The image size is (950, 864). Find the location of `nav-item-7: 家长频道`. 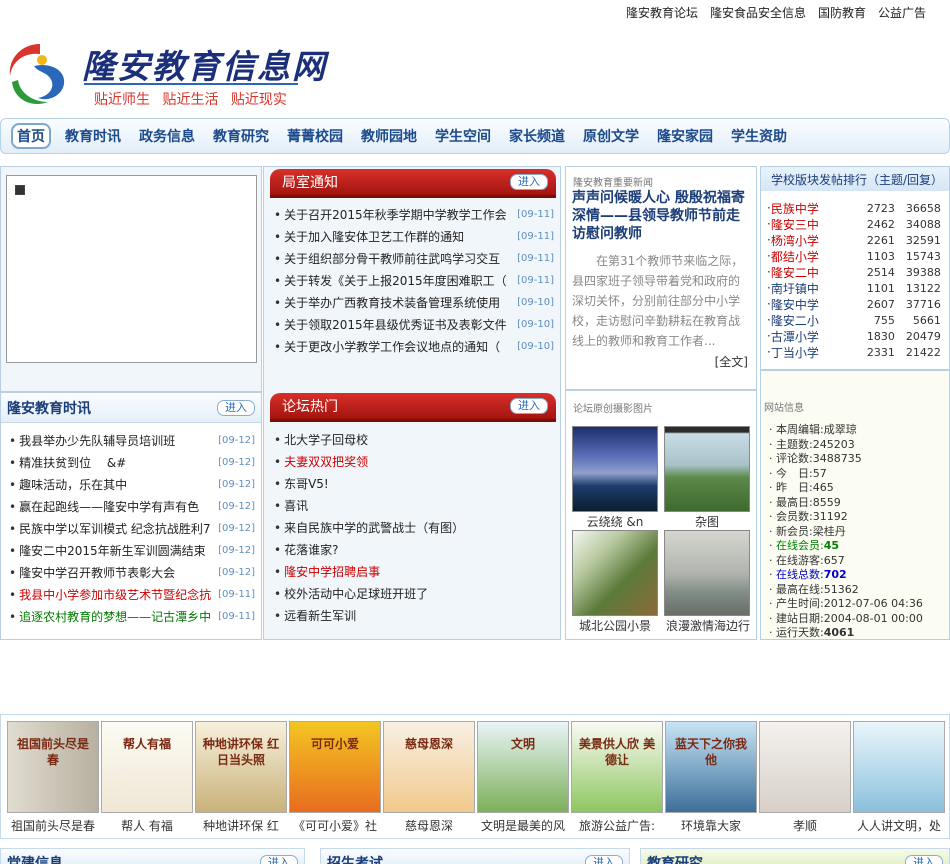

nav-item-7: 家长频道 is located at coordinates (537, 136).